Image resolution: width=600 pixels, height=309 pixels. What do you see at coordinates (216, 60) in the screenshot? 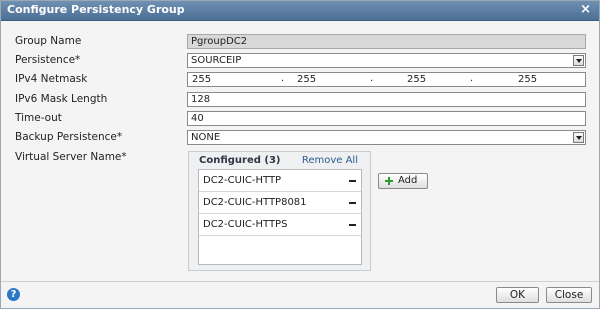
I see `persistence-value: SOURCEIP` at bounding box center [216, 60].